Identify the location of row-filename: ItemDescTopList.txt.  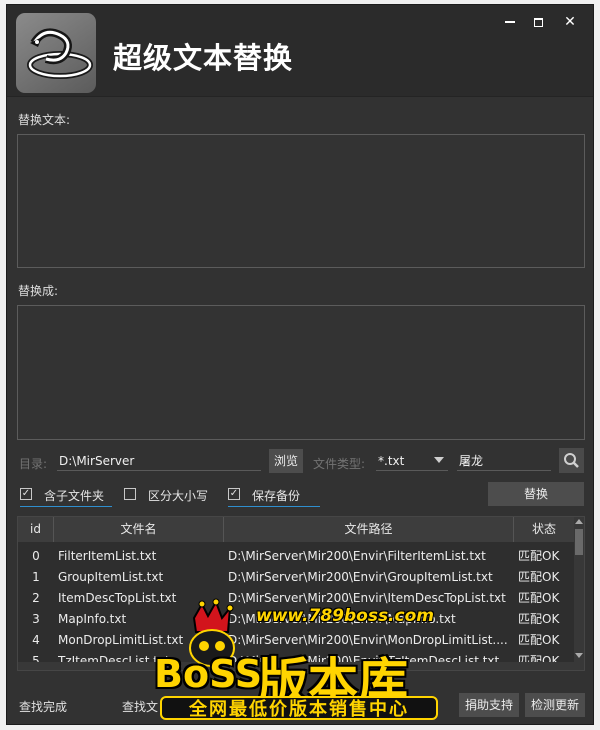
(117, 598).